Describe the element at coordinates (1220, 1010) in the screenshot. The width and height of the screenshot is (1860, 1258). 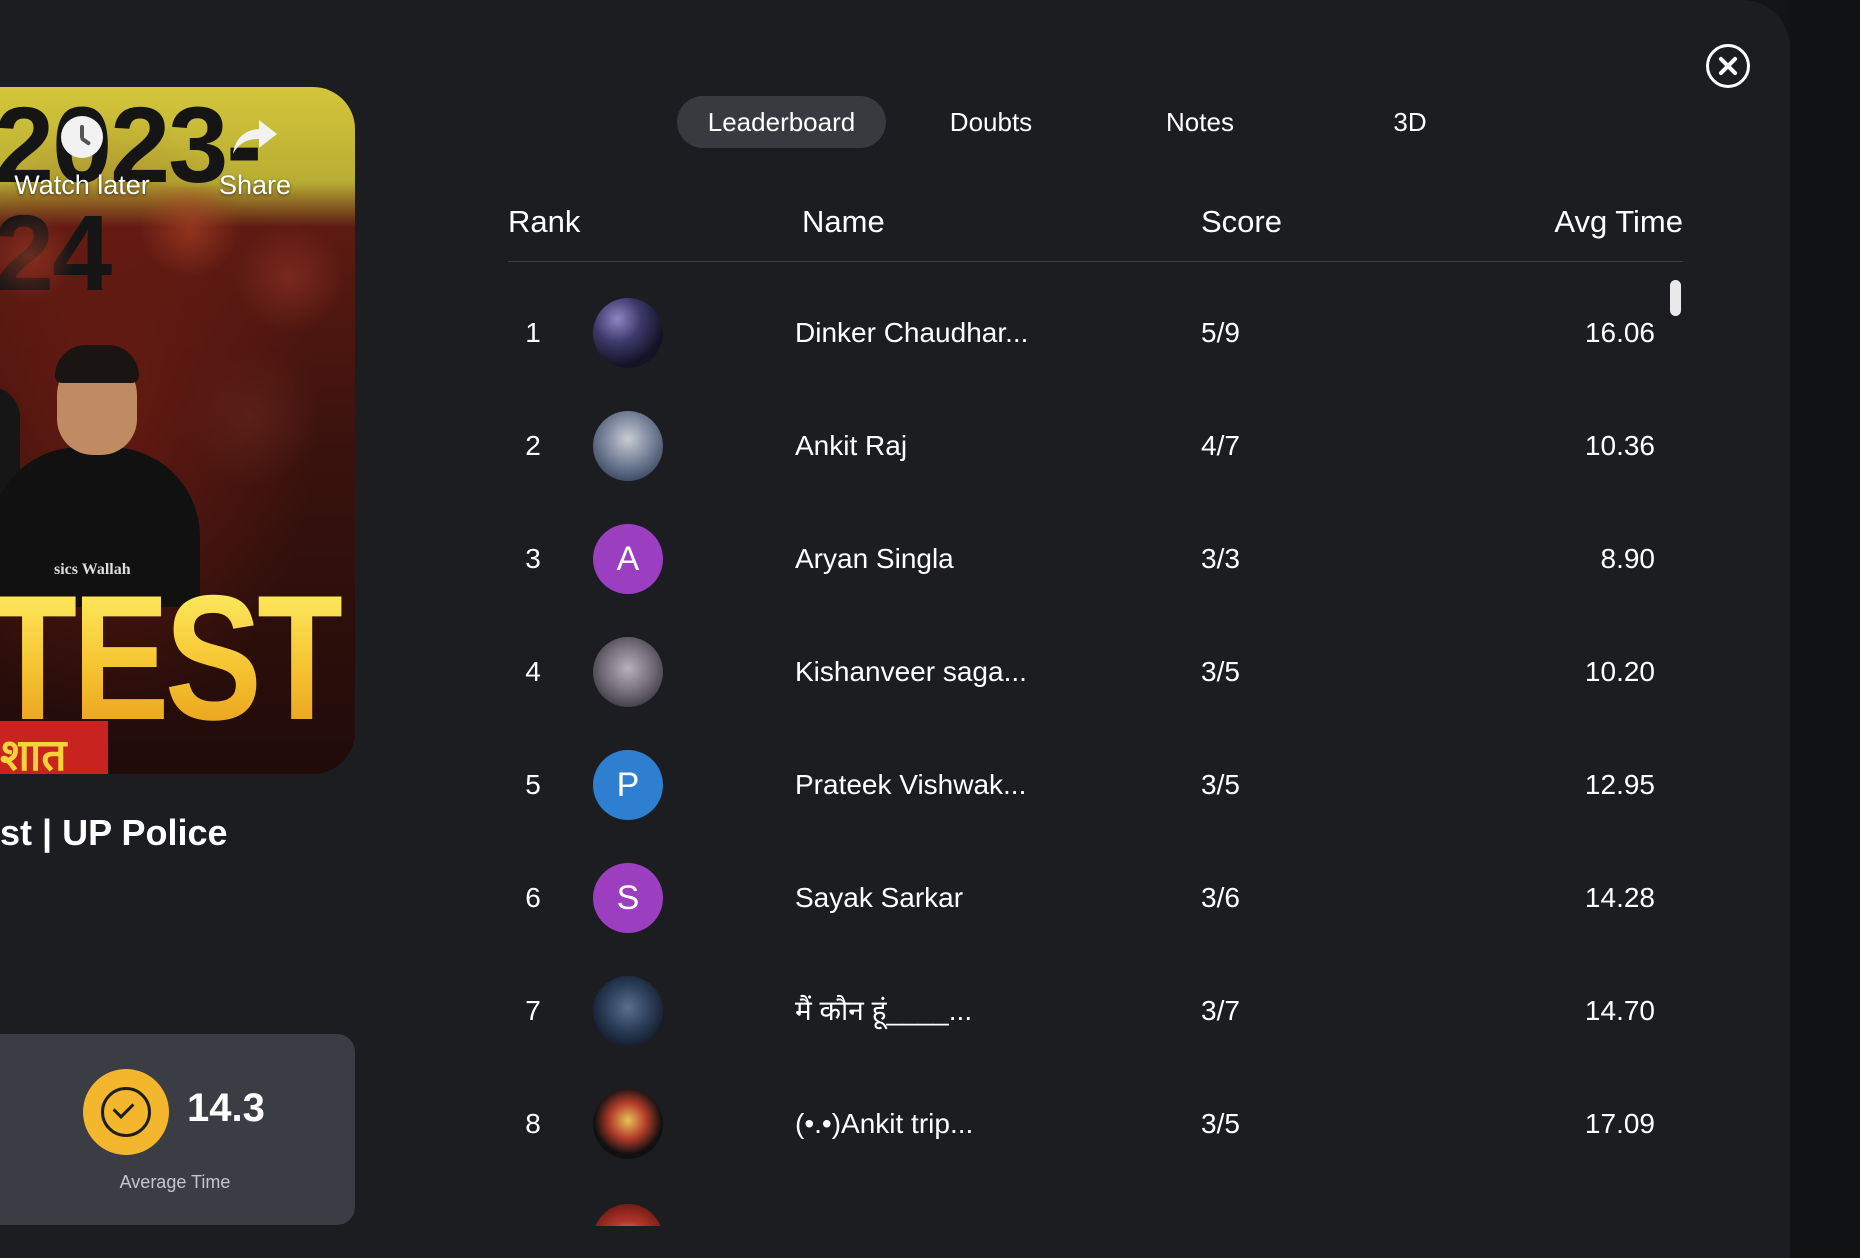
I see `row-score: 3/7` at that location.